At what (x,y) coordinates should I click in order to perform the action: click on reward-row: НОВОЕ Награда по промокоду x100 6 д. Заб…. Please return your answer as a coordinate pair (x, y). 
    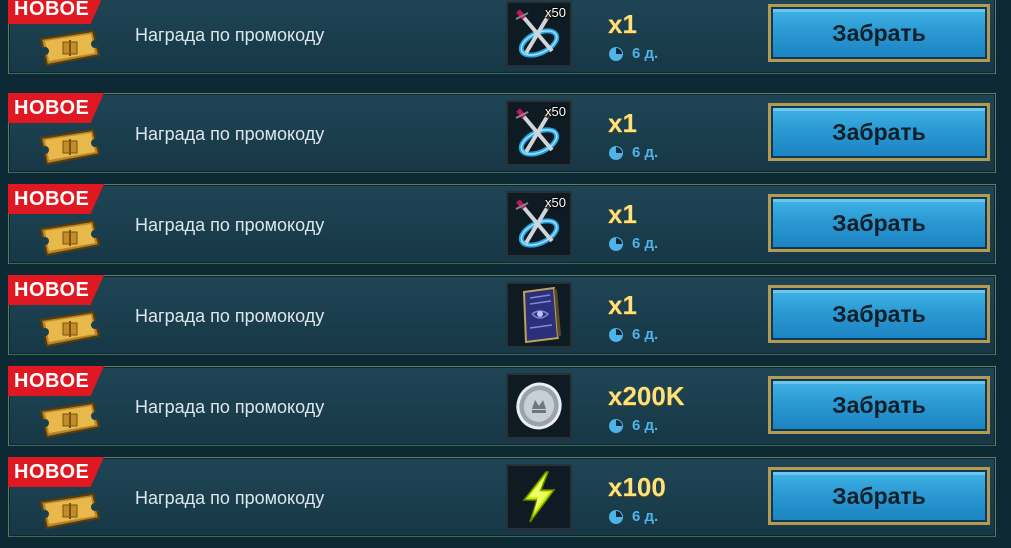
    Looking at the image, I should click on (502, 497).